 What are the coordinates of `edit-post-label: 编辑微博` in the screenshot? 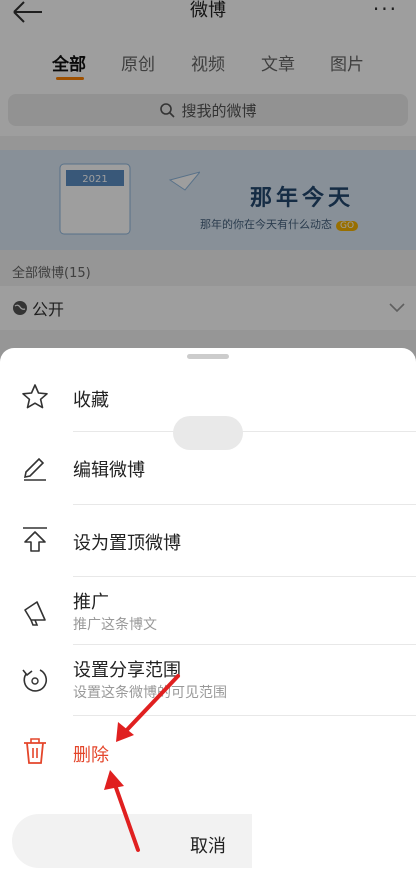 It's located at (109, 470).